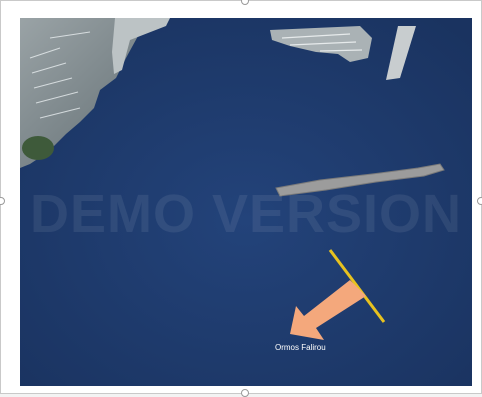 The height and width of the screenshot is (397, 482). Describe the element at coordinates (245, 2) in the screenshot. I see `resize-handle-top` at that location.